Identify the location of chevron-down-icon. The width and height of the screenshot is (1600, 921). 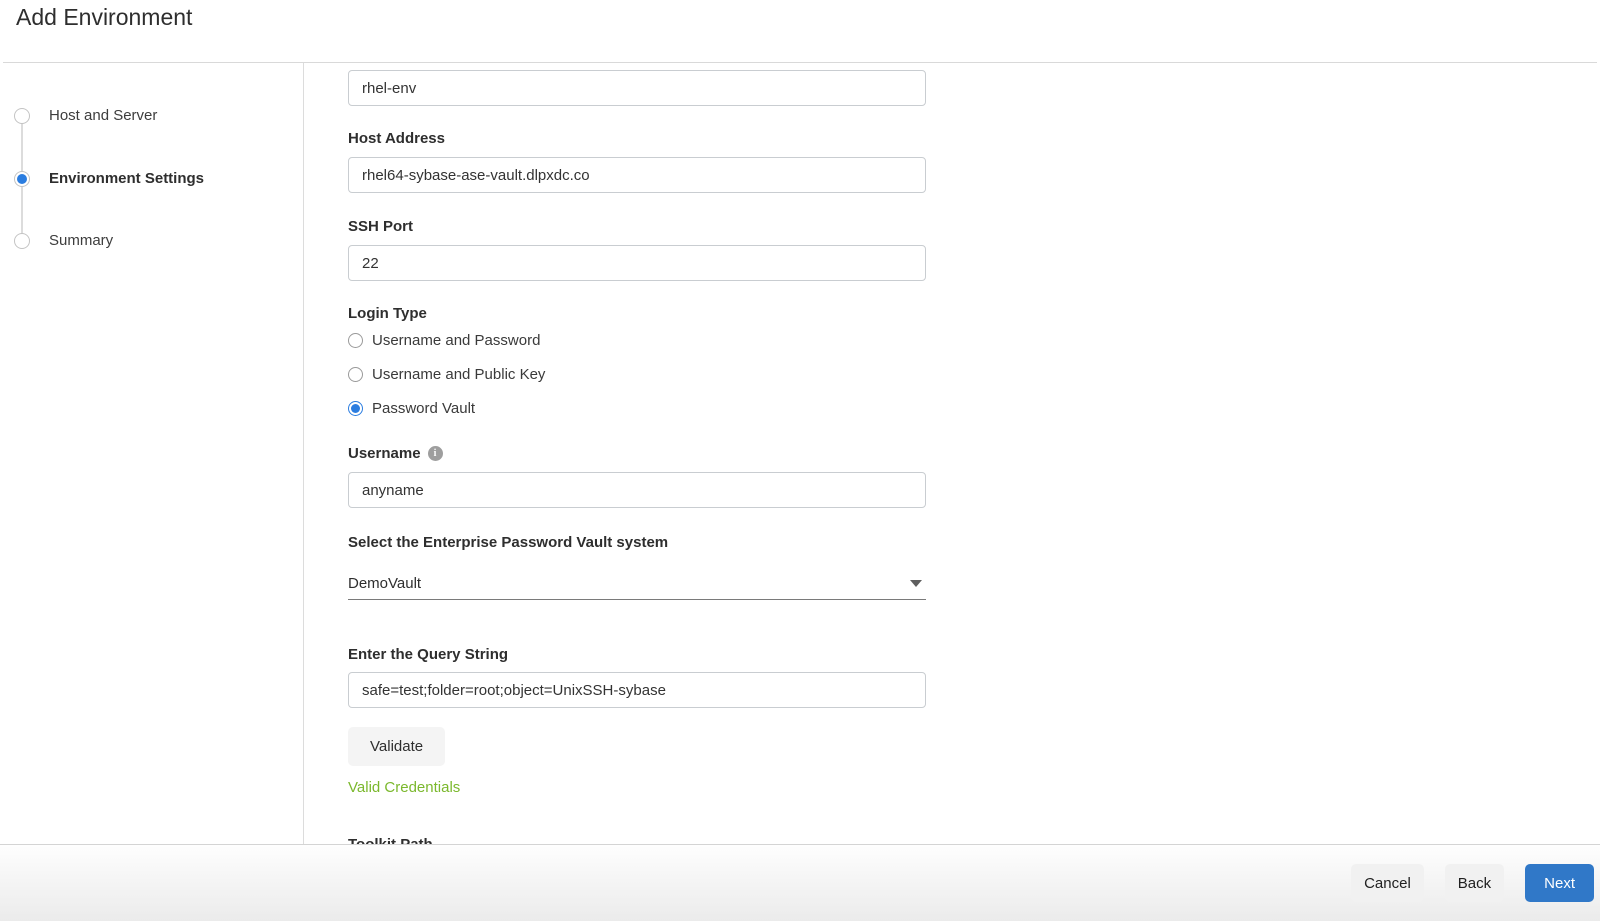
(916, 583).